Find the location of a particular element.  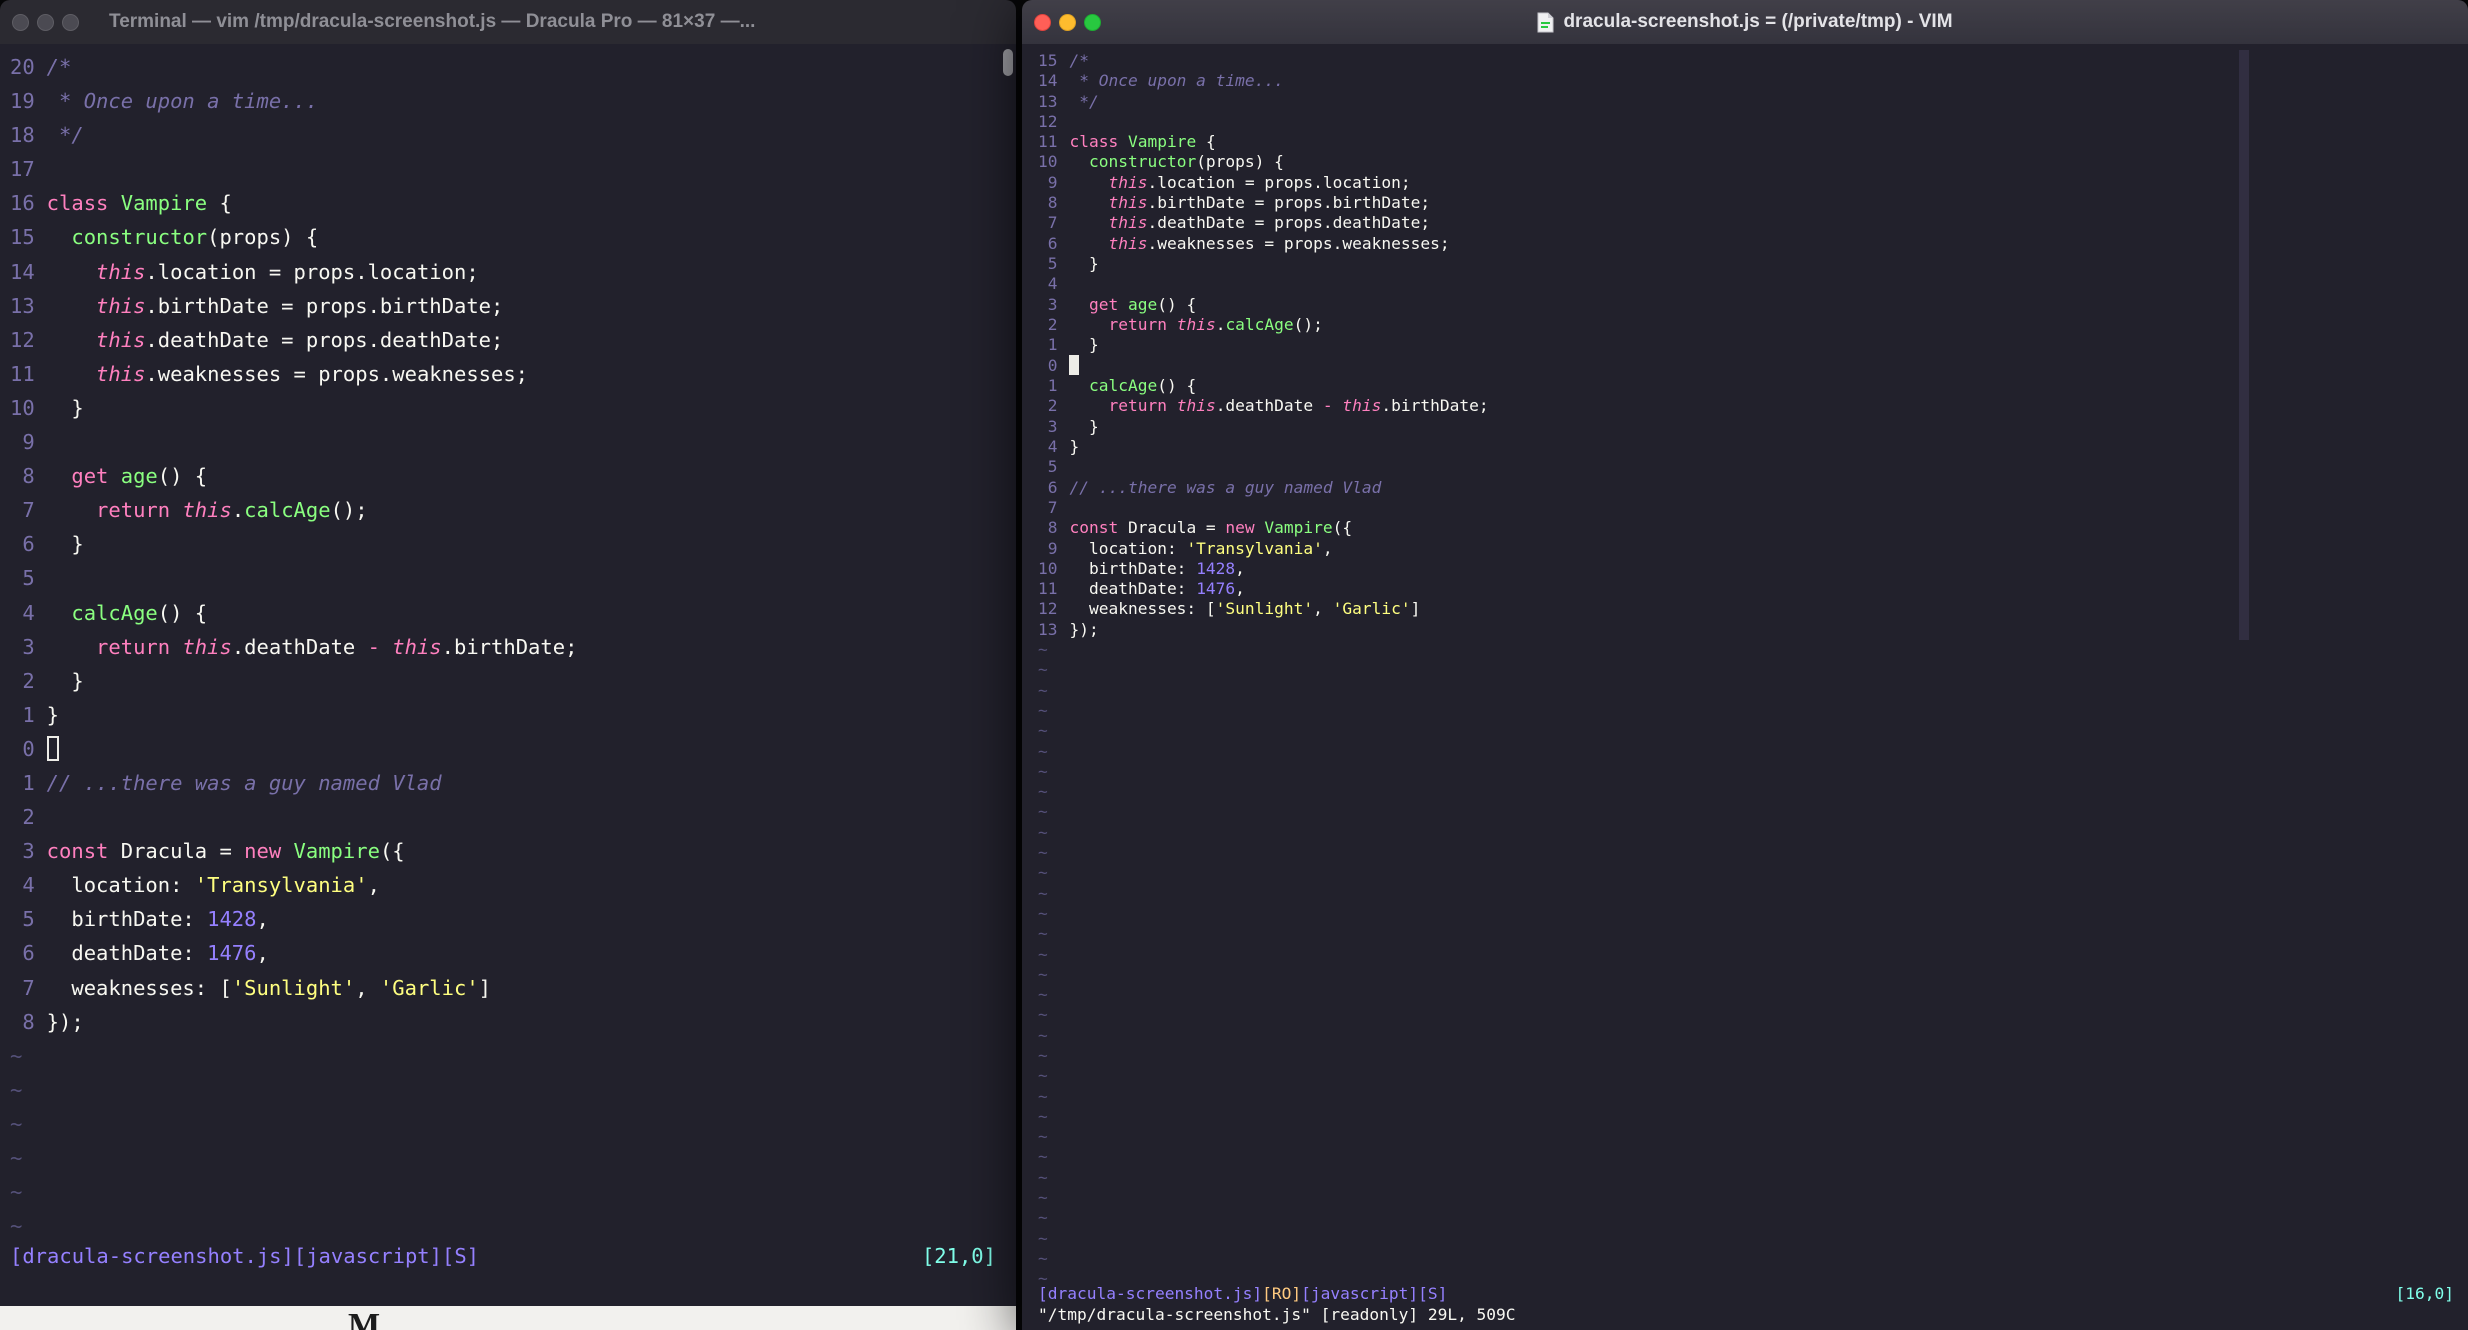

code-line: 3 get age() { is located at coordinates (1753, 305).